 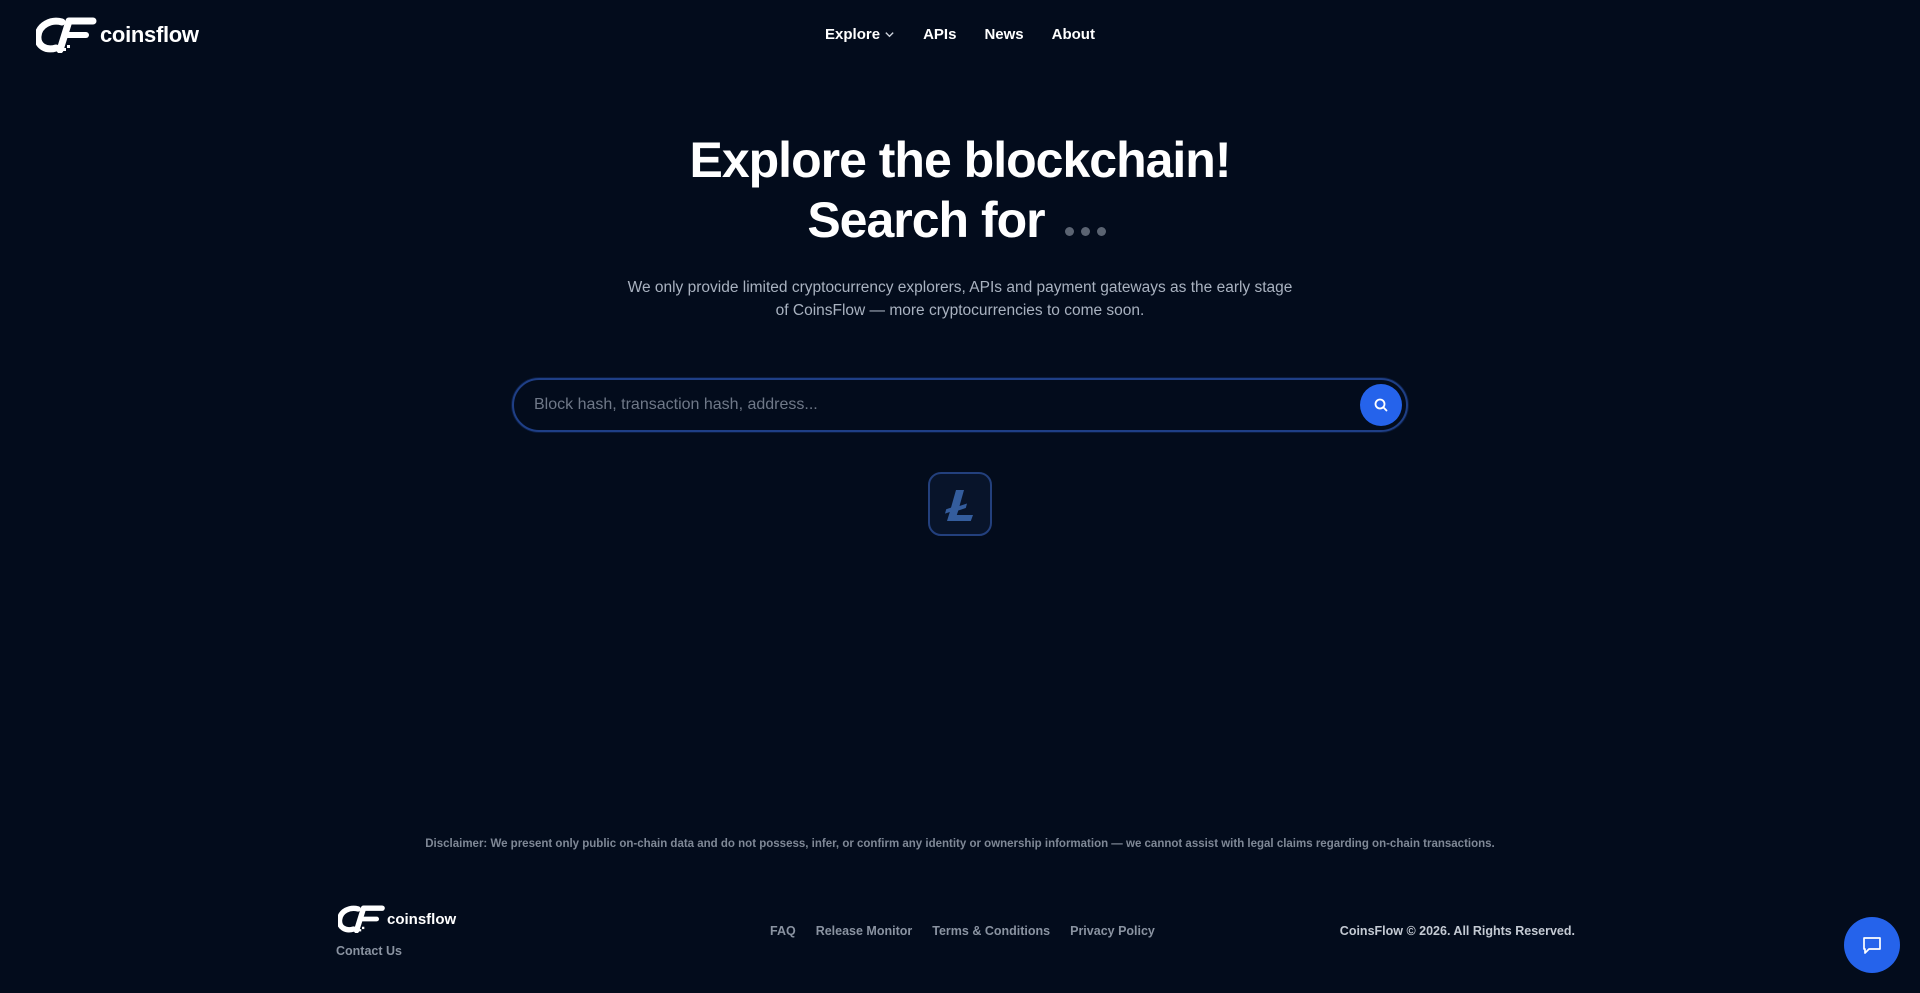 I want to click on chevron-down-icon, so click(x=889, y=34).